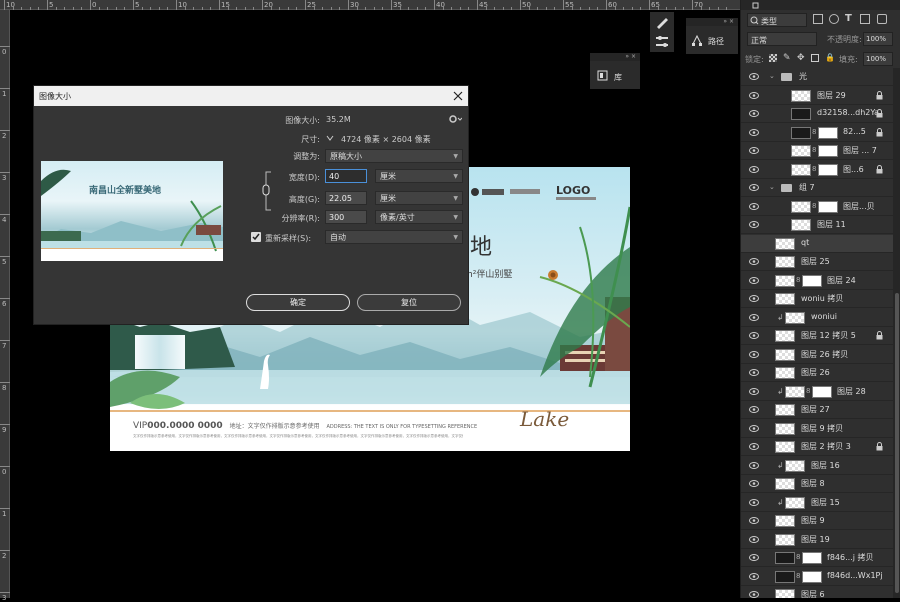  I want to click on layer-row: ⌄ 组 7, so click(817, 188).